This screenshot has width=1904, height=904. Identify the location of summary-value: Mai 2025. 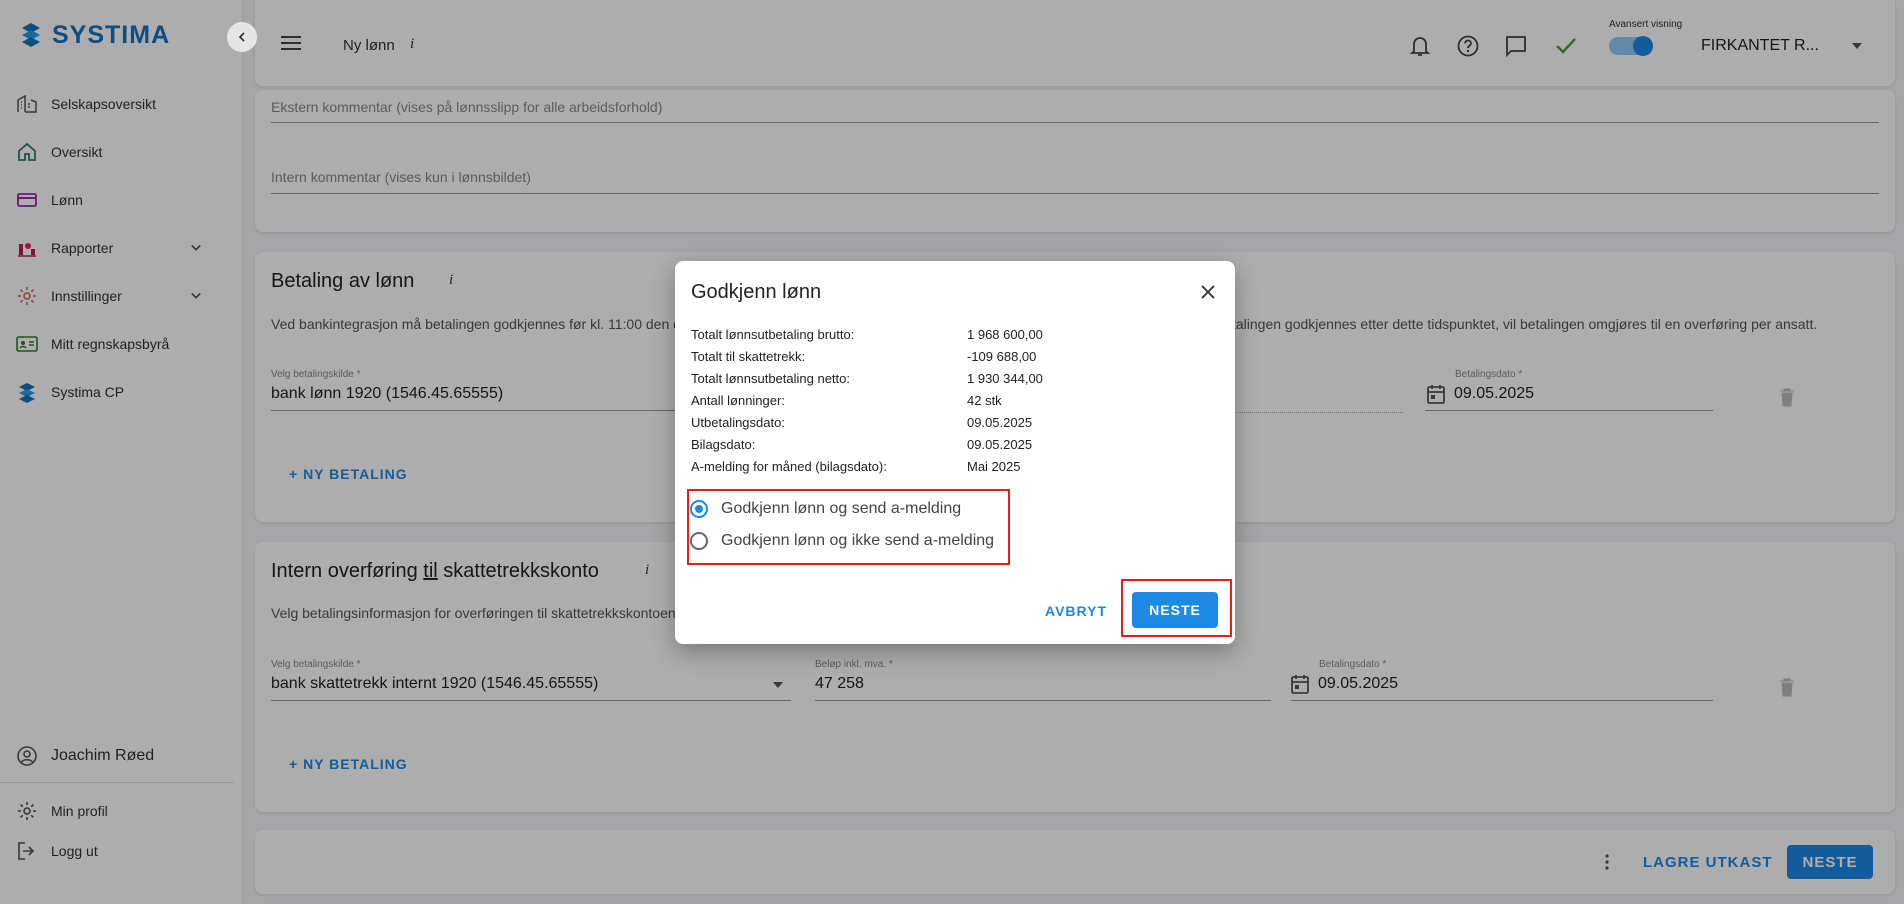
(994, 466).